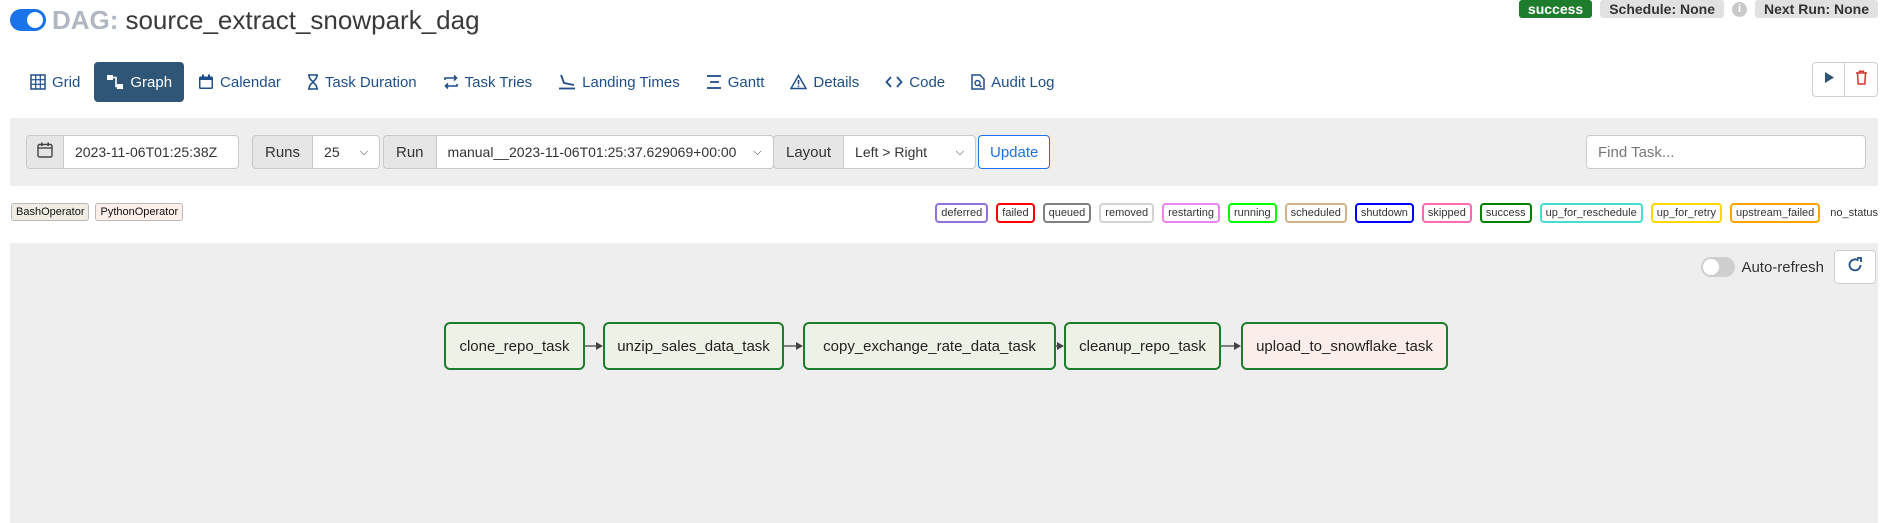 This screenshot has width=1888, height=523. I want to click on state-chip-shutdown: shutdown, so click(1384, 213).